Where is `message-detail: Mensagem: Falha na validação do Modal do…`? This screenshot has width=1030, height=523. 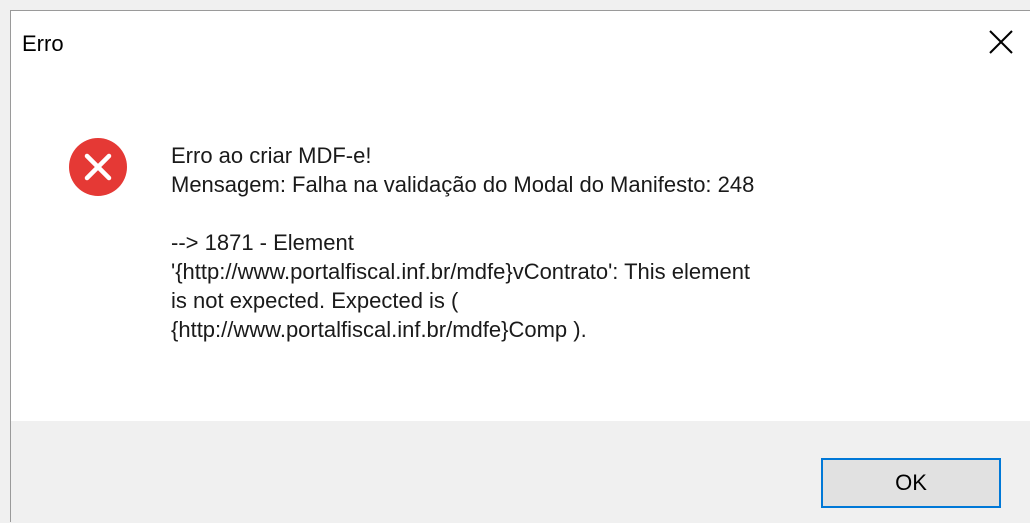 message-detail: Mensagem: Falha na validação do Modal do… is located at coordinates (463, 184).